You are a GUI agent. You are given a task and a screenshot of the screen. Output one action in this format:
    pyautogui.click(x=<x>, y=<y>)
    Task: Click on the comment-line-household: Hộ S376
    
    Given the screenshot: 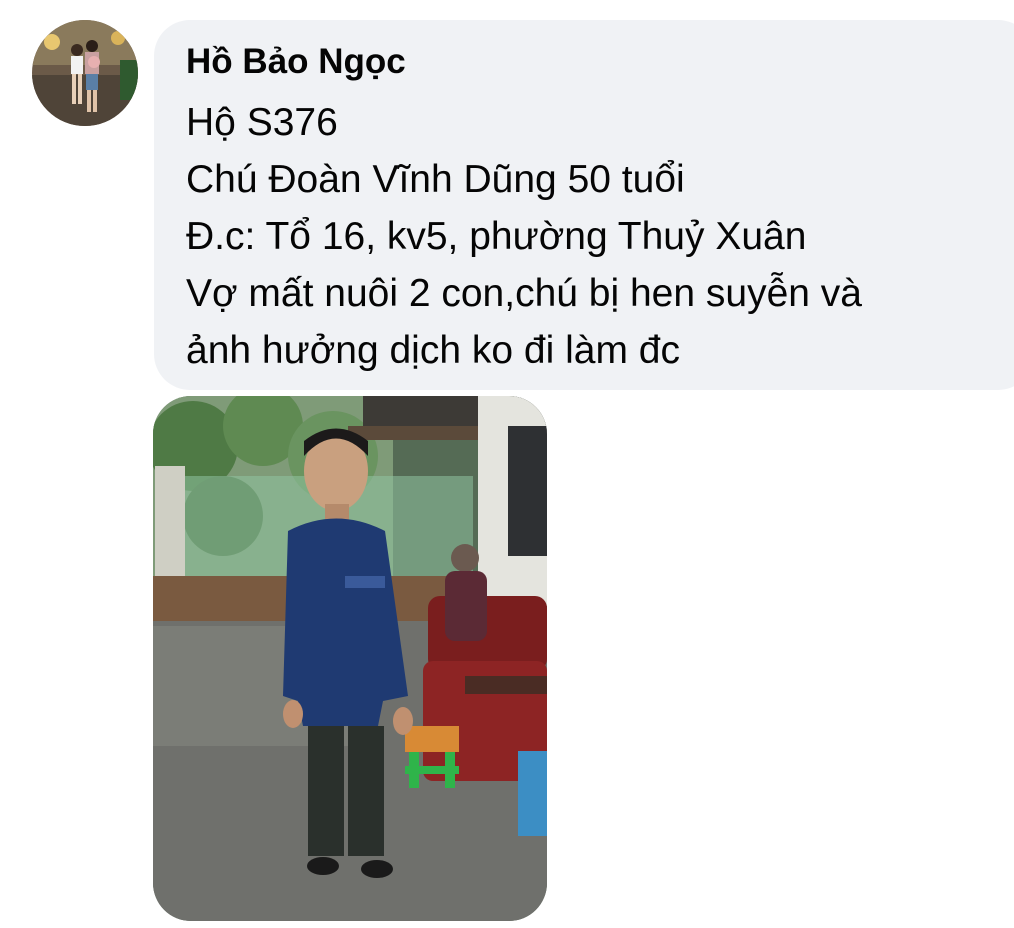 What is the action you would take?
    pyautogui.click(x=262, y=122)
    